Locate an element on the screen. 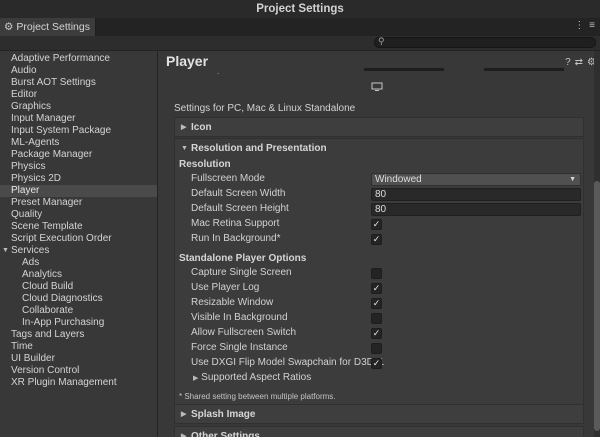 The height and width of the screenshot is (437, 600). search-row: ⚲ is located at coordinates (300, 43).